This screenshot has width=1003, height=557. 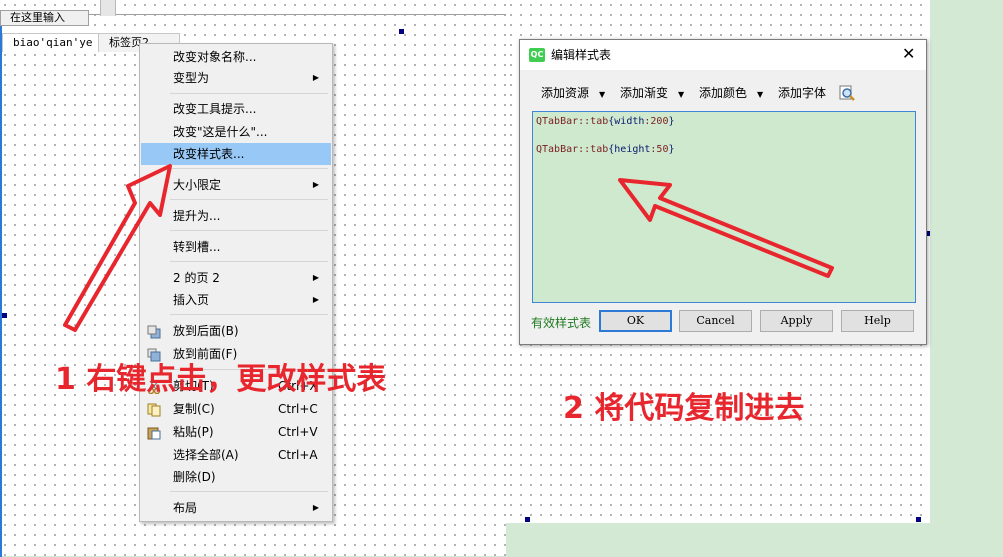 What do you see at coordinates (154, 409) in the screenshot?
I see `copy-icon` at bounding box center [154, 409].